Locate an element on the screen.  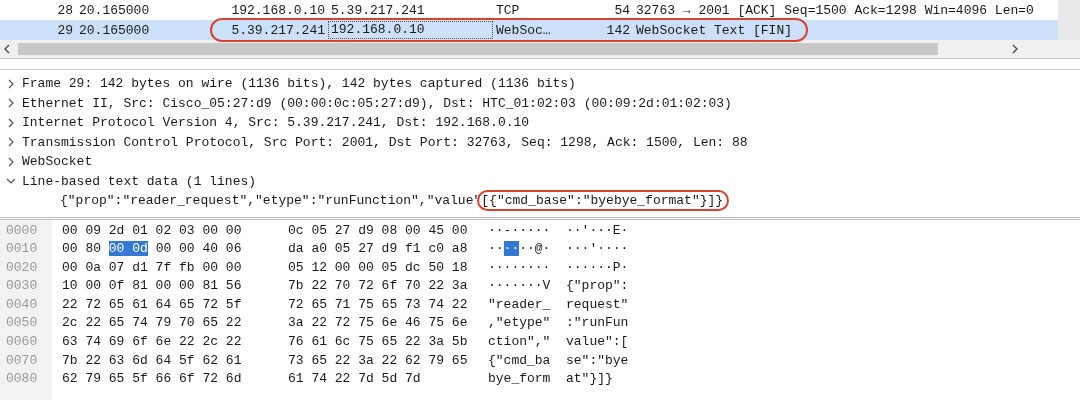
ascii-bytes: request" is located at coordinates (597, 304).